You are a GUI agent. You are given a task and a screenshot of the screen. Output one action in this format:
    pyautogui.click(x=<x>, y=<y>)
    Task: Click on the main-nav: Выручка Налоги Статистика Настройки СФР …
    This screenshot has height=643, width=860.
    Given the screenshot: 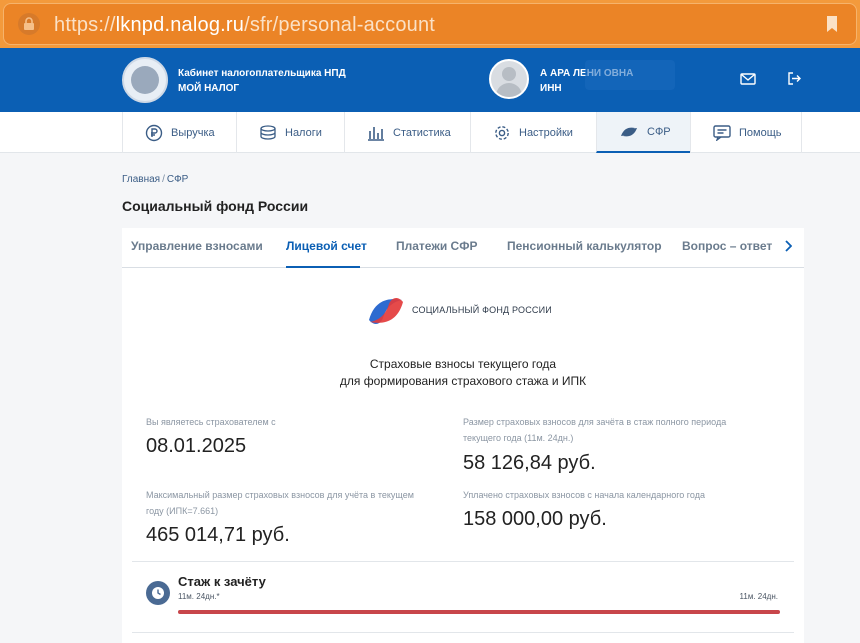 What is the action you would take?
    pyautogui.click(x=430, y=132)
    